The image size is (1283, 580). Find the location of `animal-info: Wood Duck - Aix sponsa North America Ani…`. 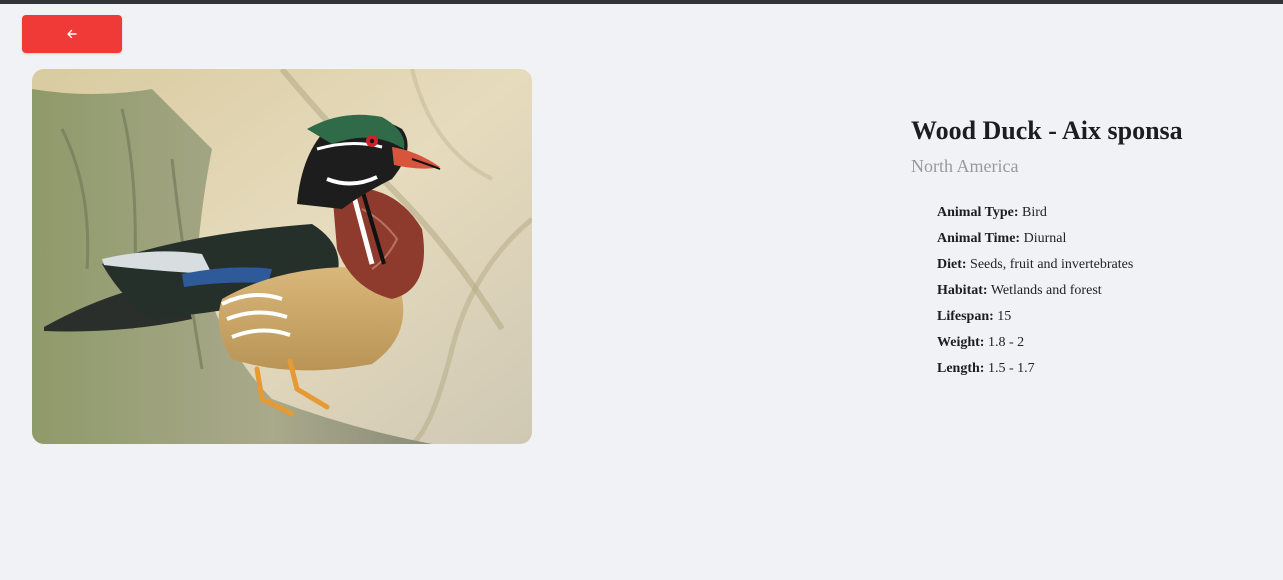

animal-info: Wood Duck - Aix sponsa North America Ani… is located at coordinates (1091, 248).